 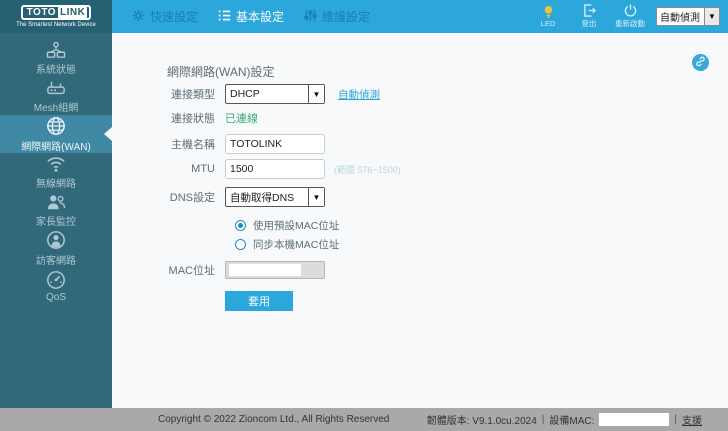 I want to click on mac-address-label: MAC位址, so click(x=191, y=271).